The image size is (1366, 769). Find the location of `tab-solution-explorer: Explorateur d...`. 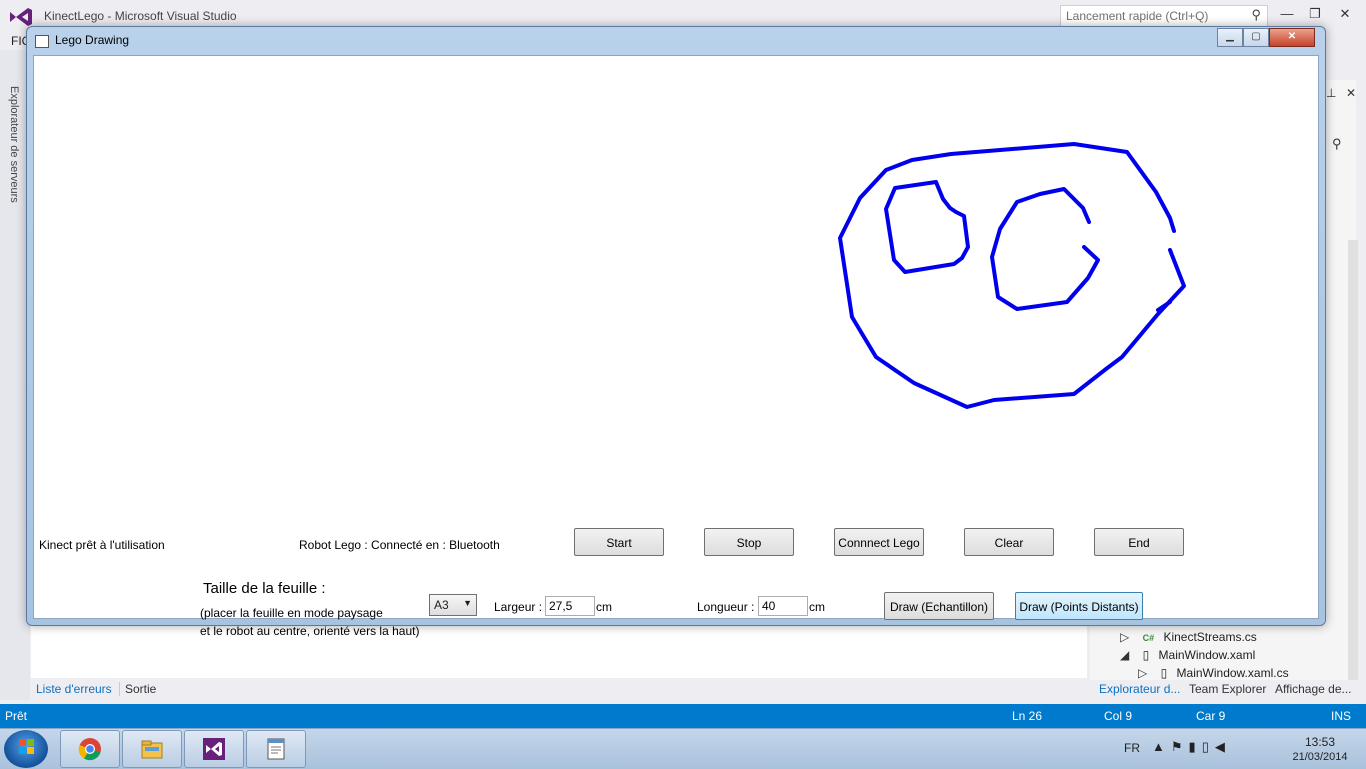

tab-solution-explorer: Explorateur d... is located at coordinates (1139, 689).